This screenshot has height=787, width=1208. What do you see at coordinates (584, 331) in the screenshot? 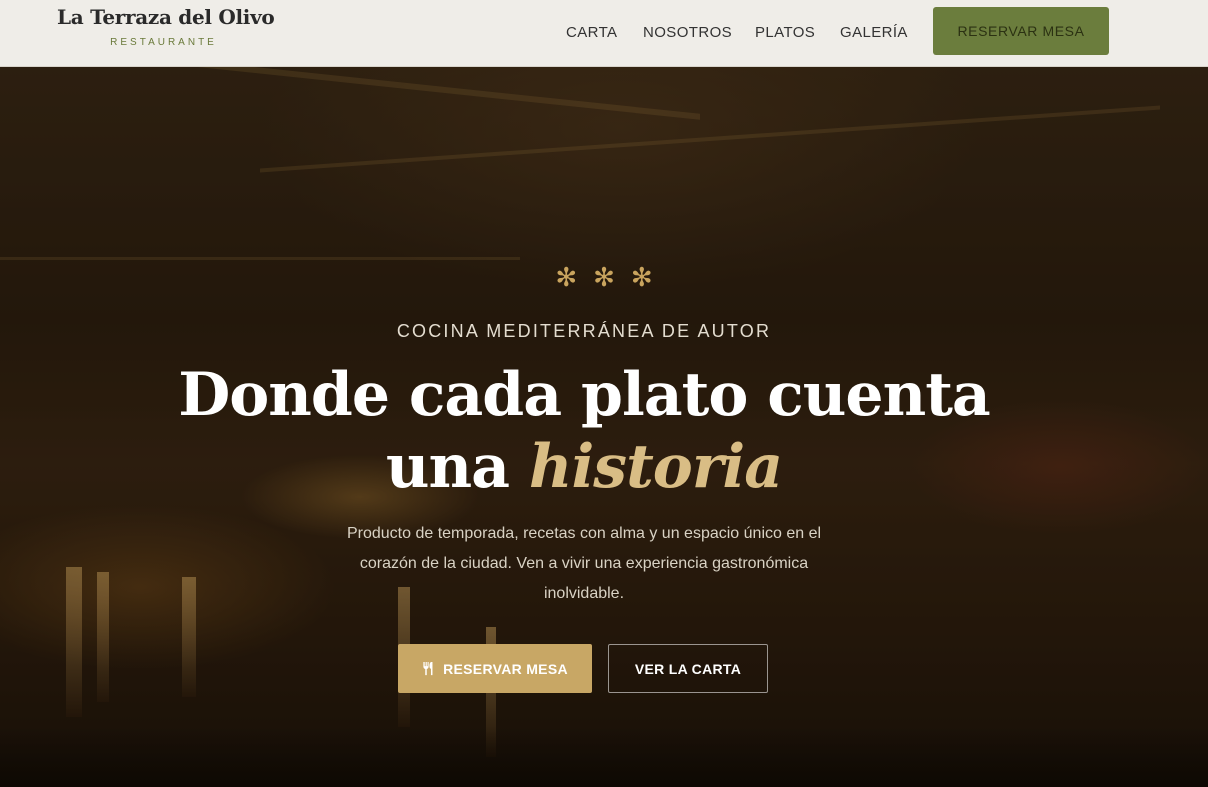
I see `hero-eyebrow: COCINA MEDITERRÁNEA DE AUTOR` at bounding box center [584, 331].